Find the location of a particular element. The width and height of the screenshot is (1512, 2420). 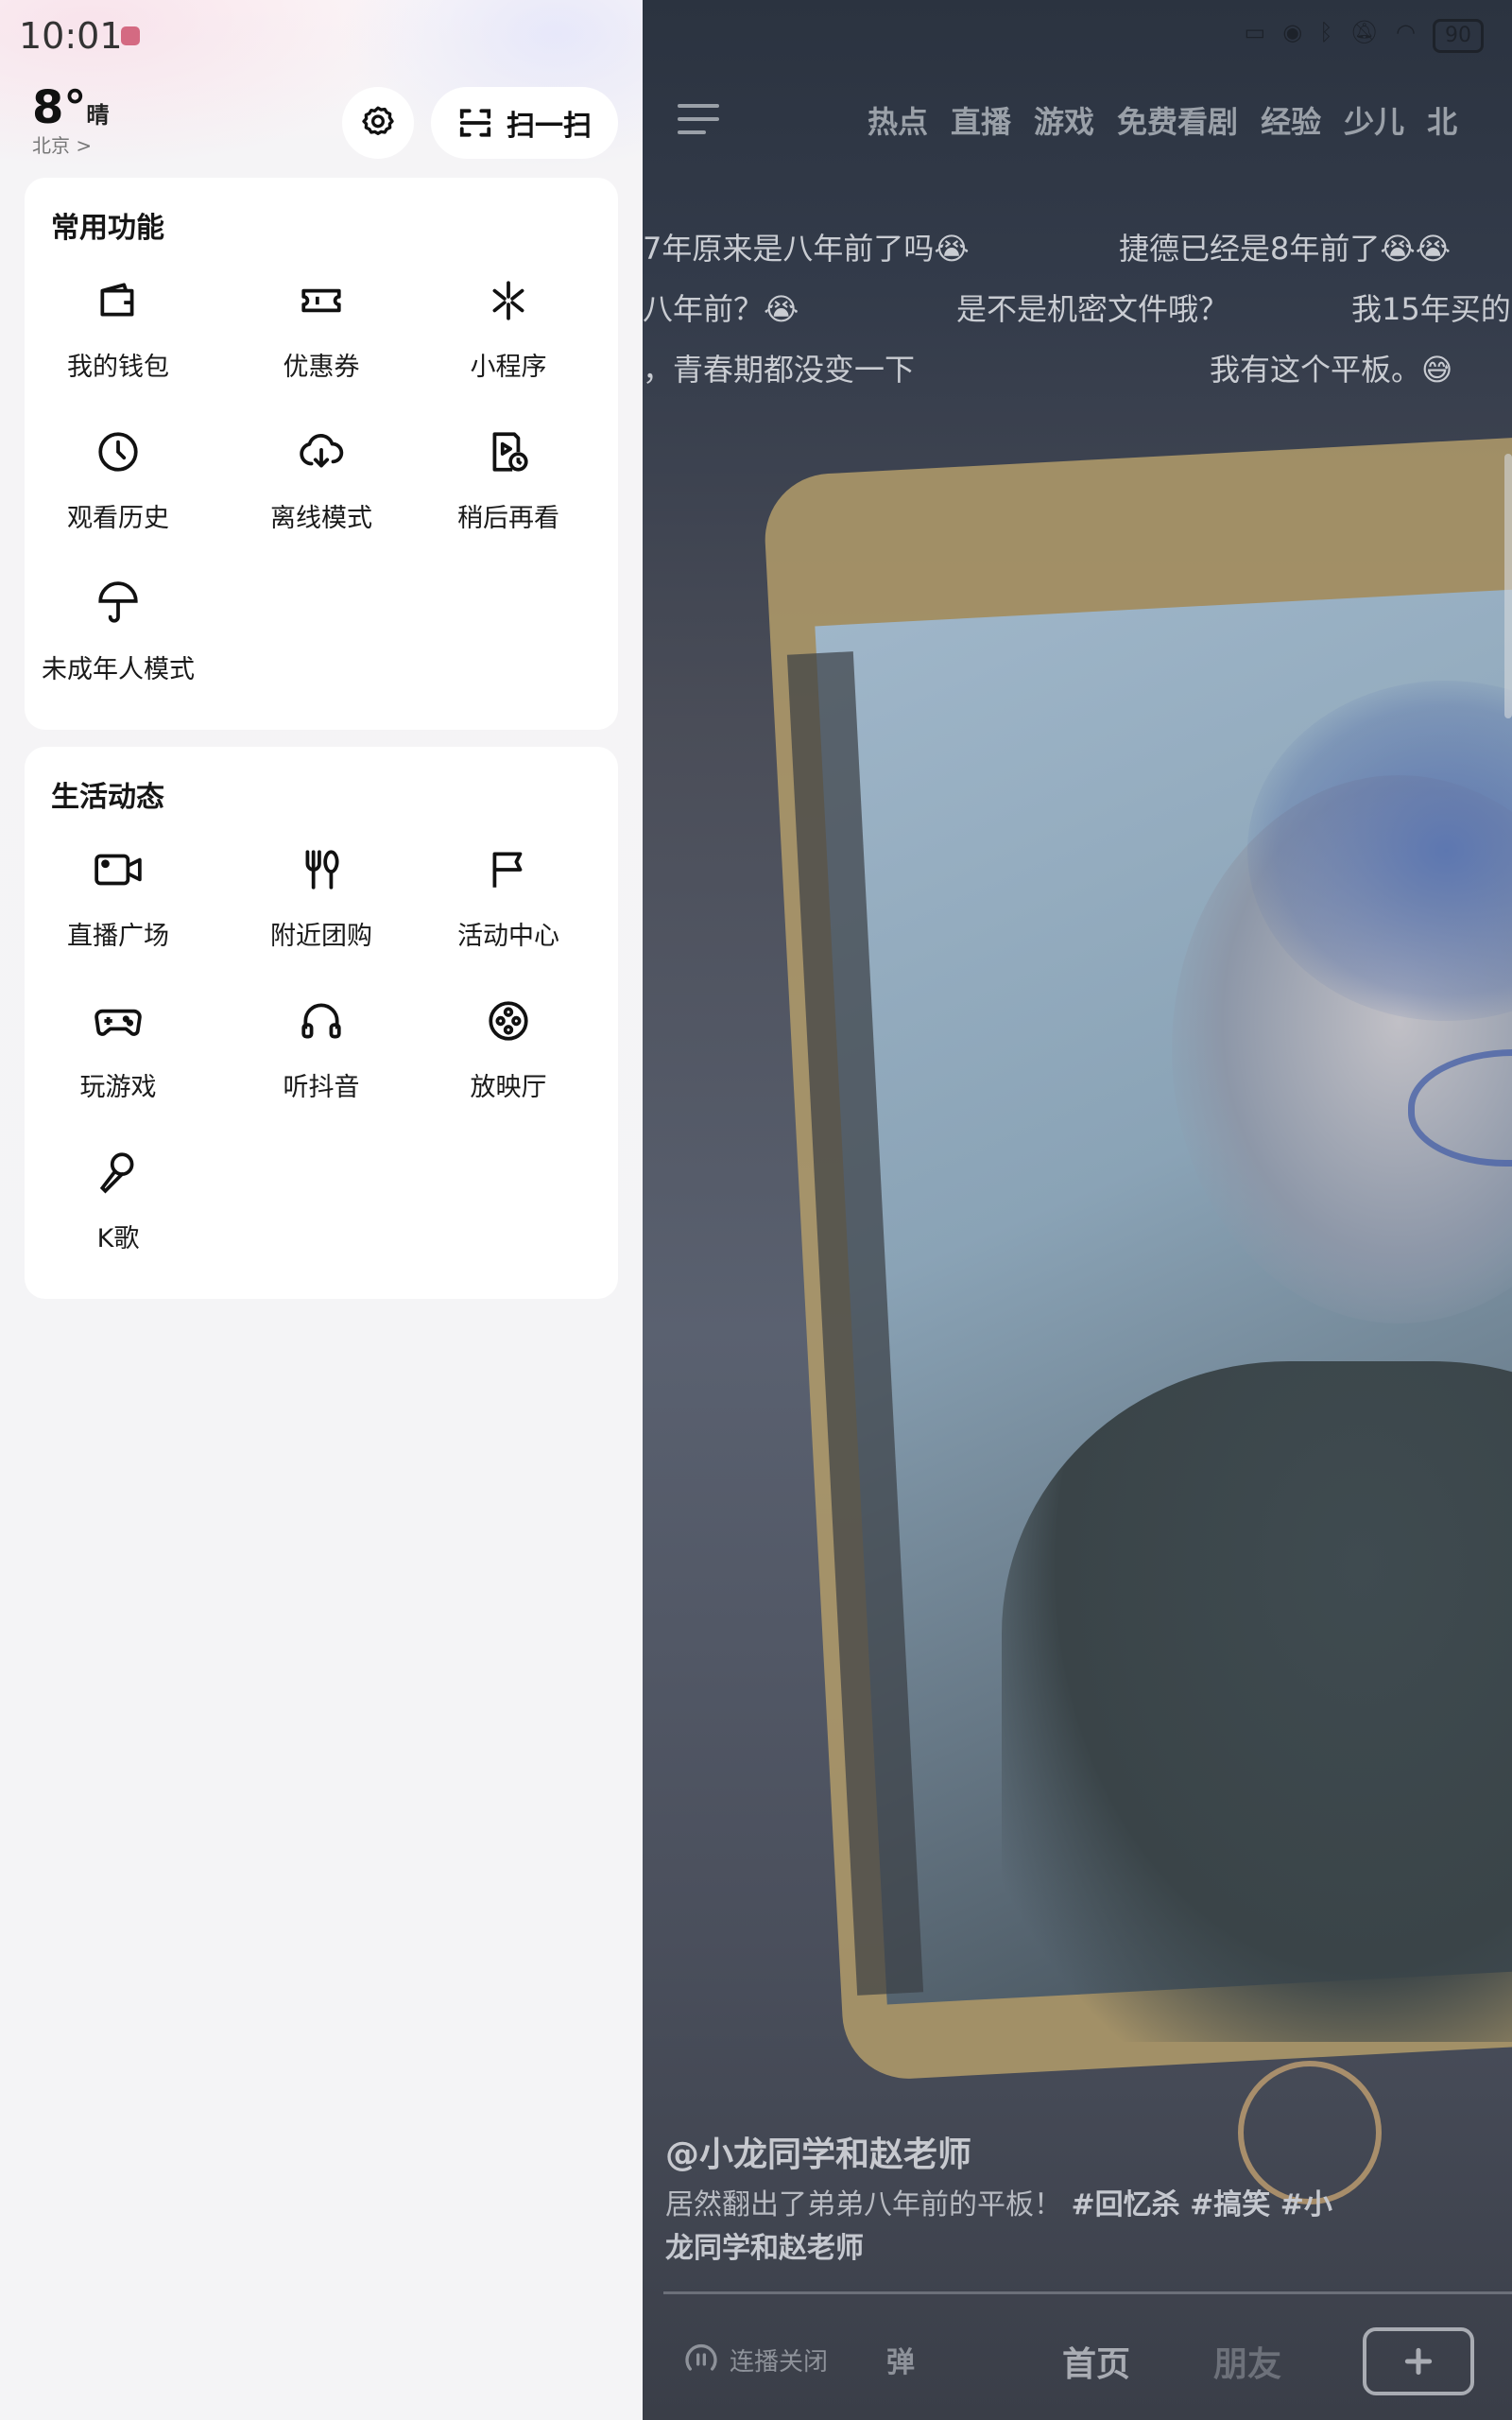

danmaku-comment: 是不是机密文件哦？ is located at coordinates (1092, 309).